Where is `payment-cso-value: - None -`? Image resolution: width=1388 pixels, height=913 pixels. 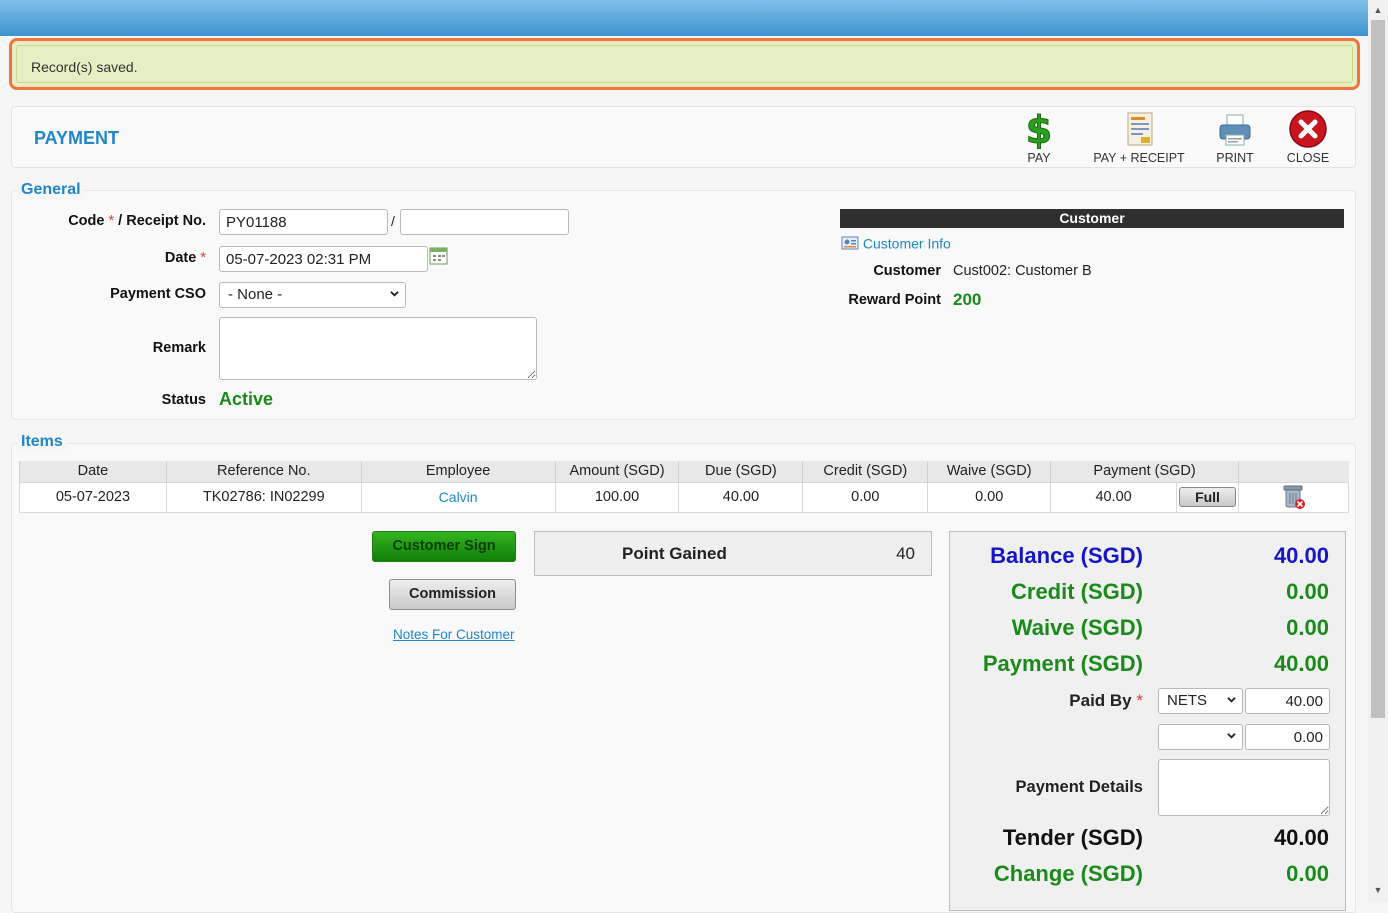 payment-cso-value: - None - is located at coordinates (255, 294).